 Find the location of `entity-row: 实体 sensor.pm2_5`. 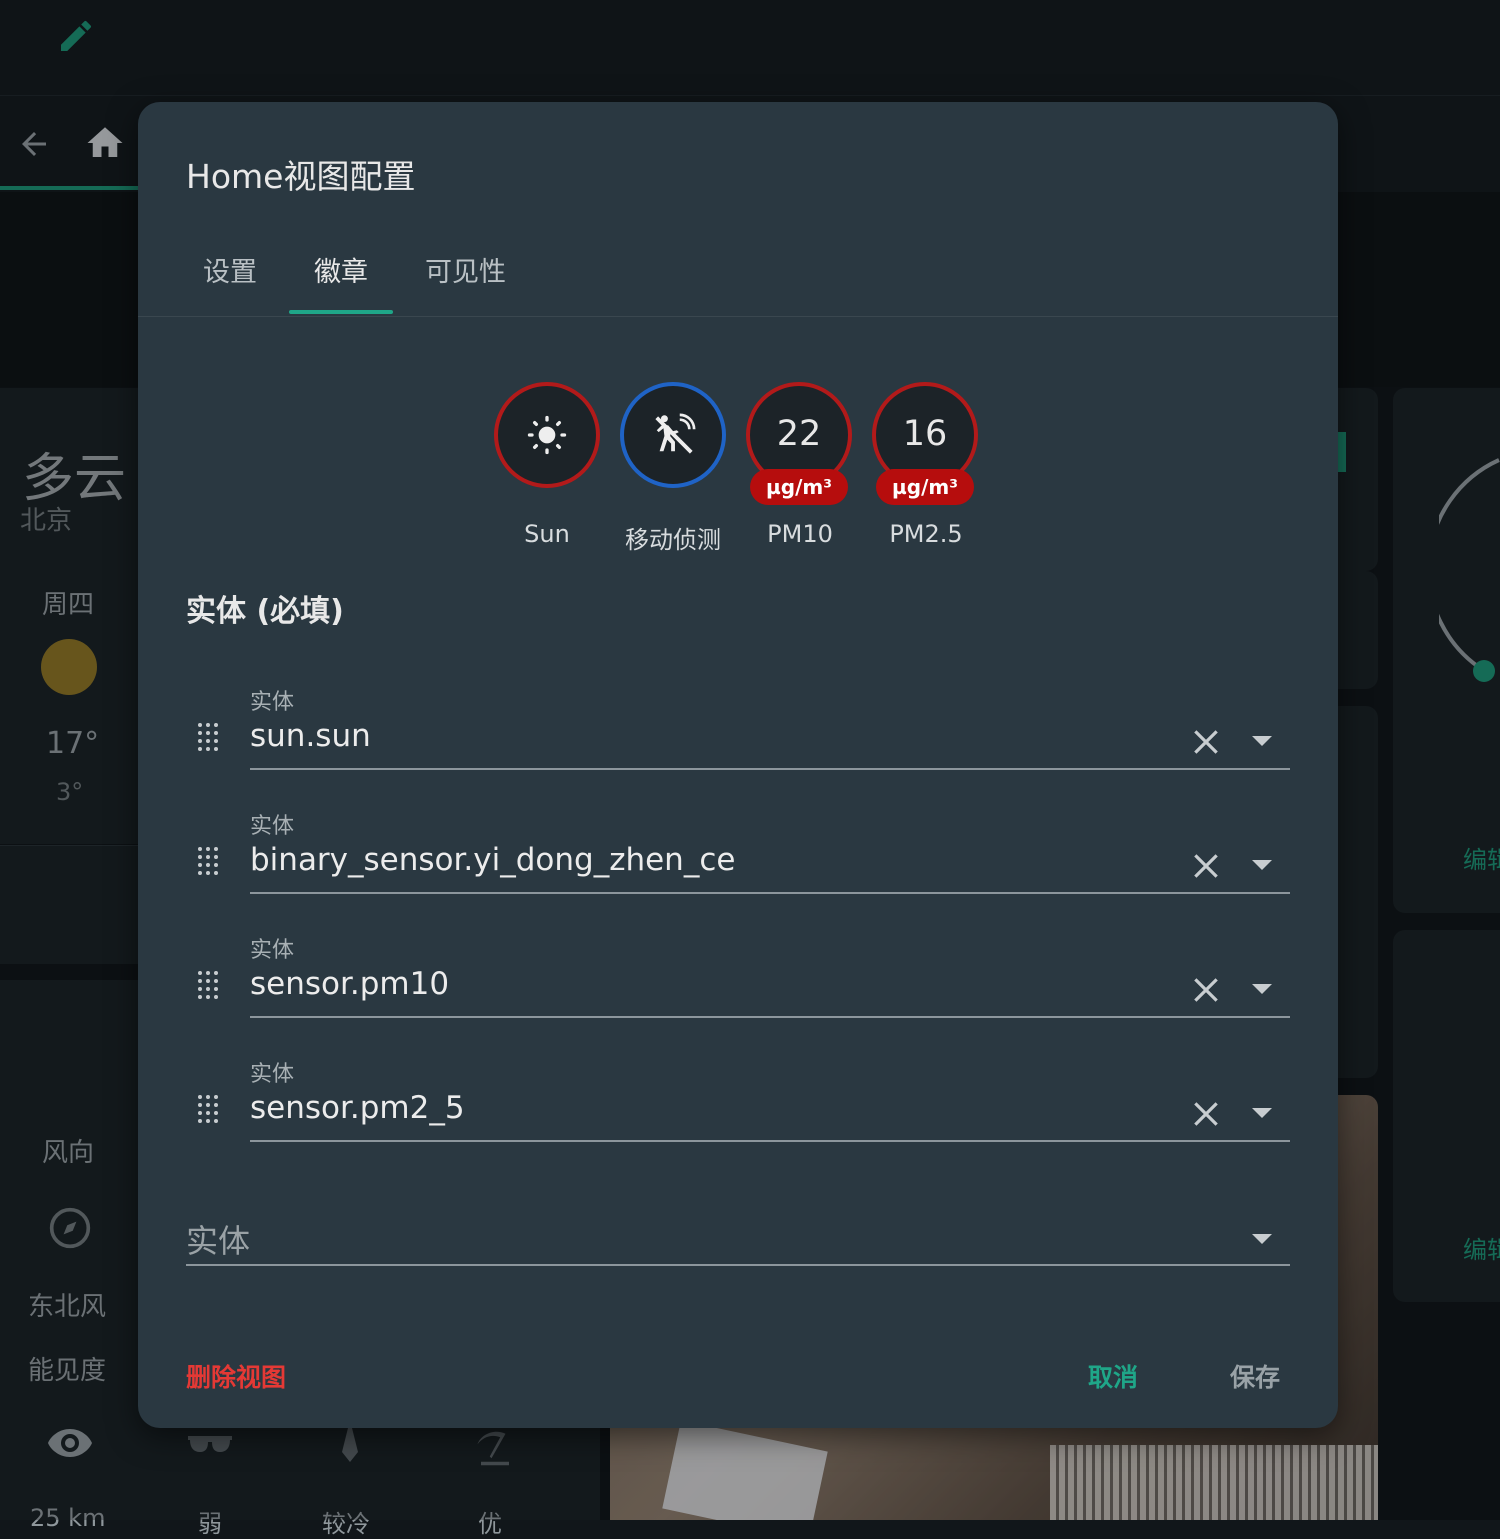

entity-row: 实体 sensor.pm2_5 is located at coordinates (738, 1111).